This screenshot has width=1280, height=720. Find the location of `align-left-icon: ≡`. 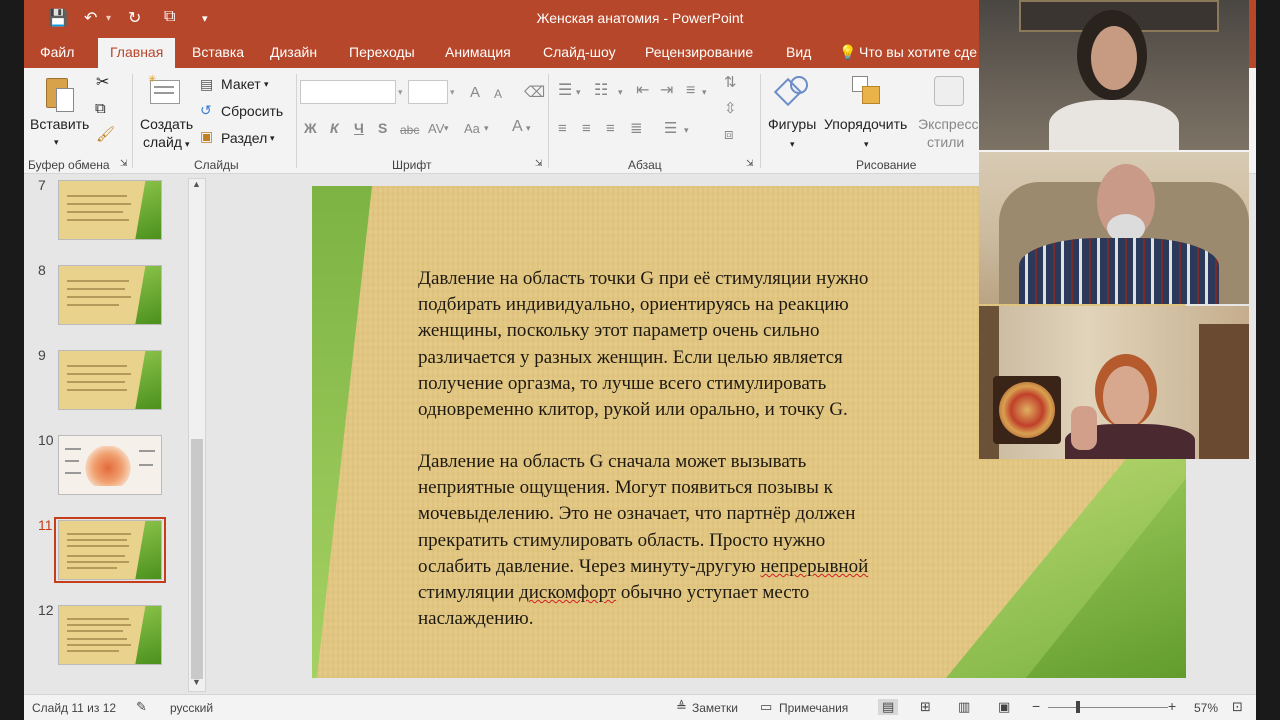

align-left-icon: ≡ is located at coordinates (562, 128).